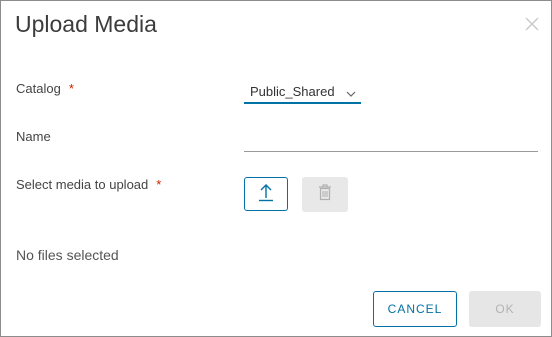 Image resolution: width=552 pixels, height=337 pixels. What do you see at coordinates (415, 309) in the screenshot?
I see `cancel-button: CANCEL` at bounding box center [415, 309].